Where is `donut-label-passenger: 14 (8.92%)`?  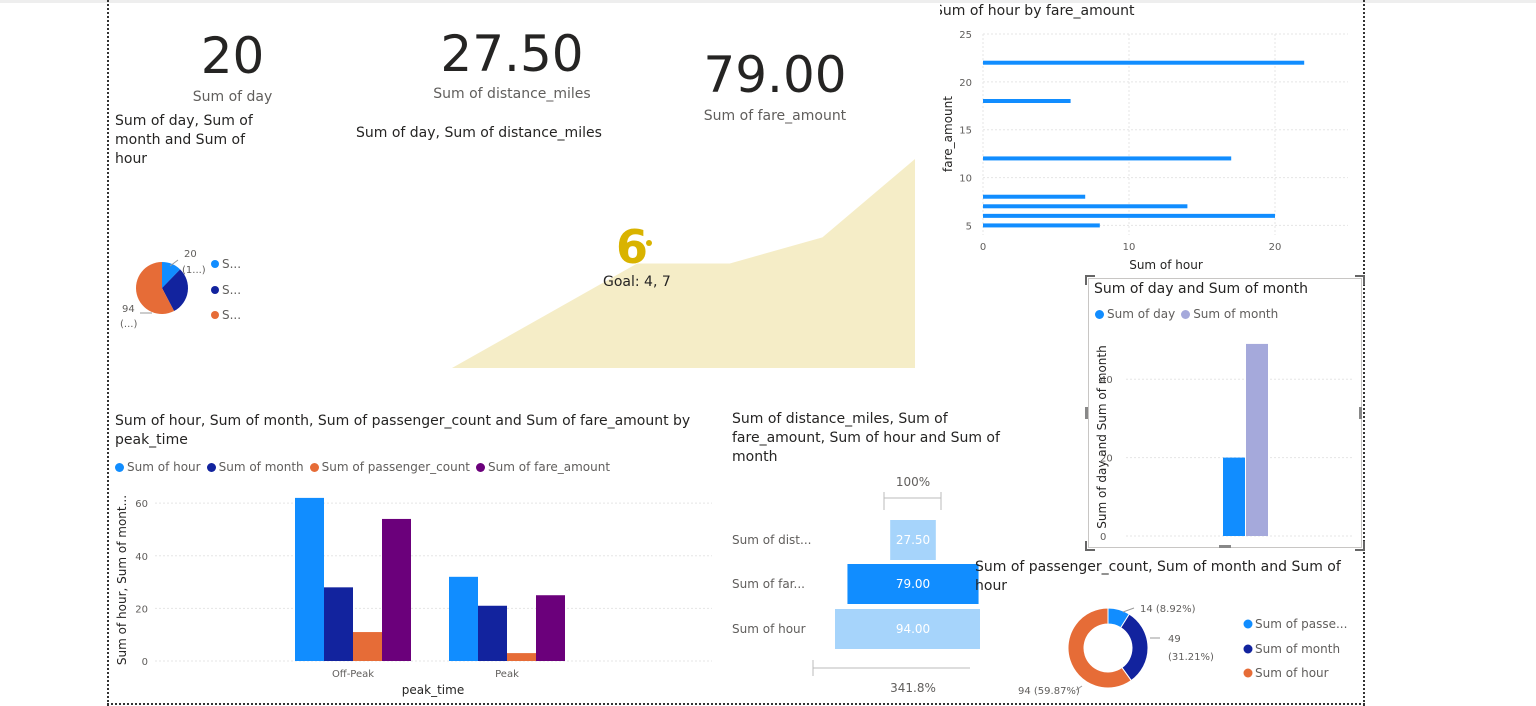
donut-label-passenger: 14 (8.92%) is located at coordinates (1168, 609).